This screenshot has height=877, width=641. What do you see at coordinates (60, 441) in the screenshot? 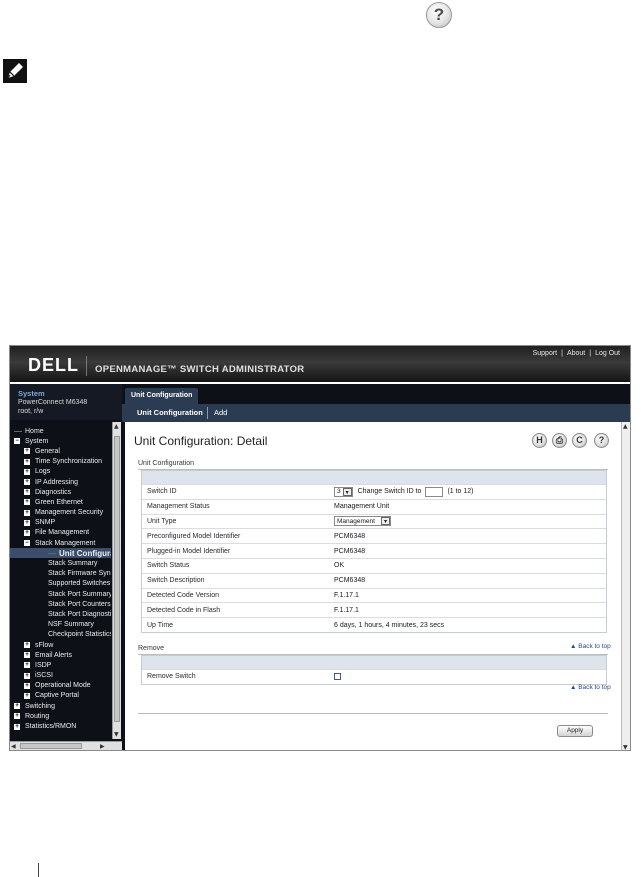
I see `tree-item: − System` at bounding box center [60, 441].